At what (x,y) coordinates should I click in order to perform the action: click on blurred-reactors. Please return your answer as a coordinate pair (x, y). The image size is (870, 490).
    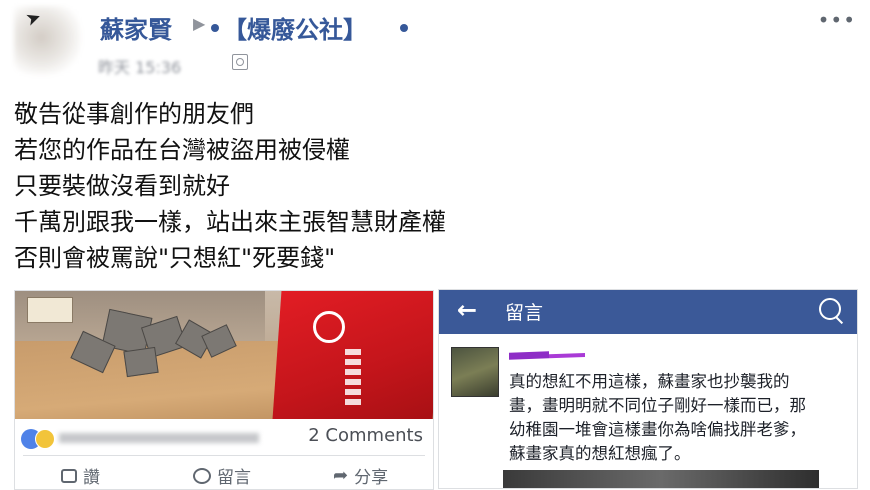
    Looking at the image, I should click on (159, 438).